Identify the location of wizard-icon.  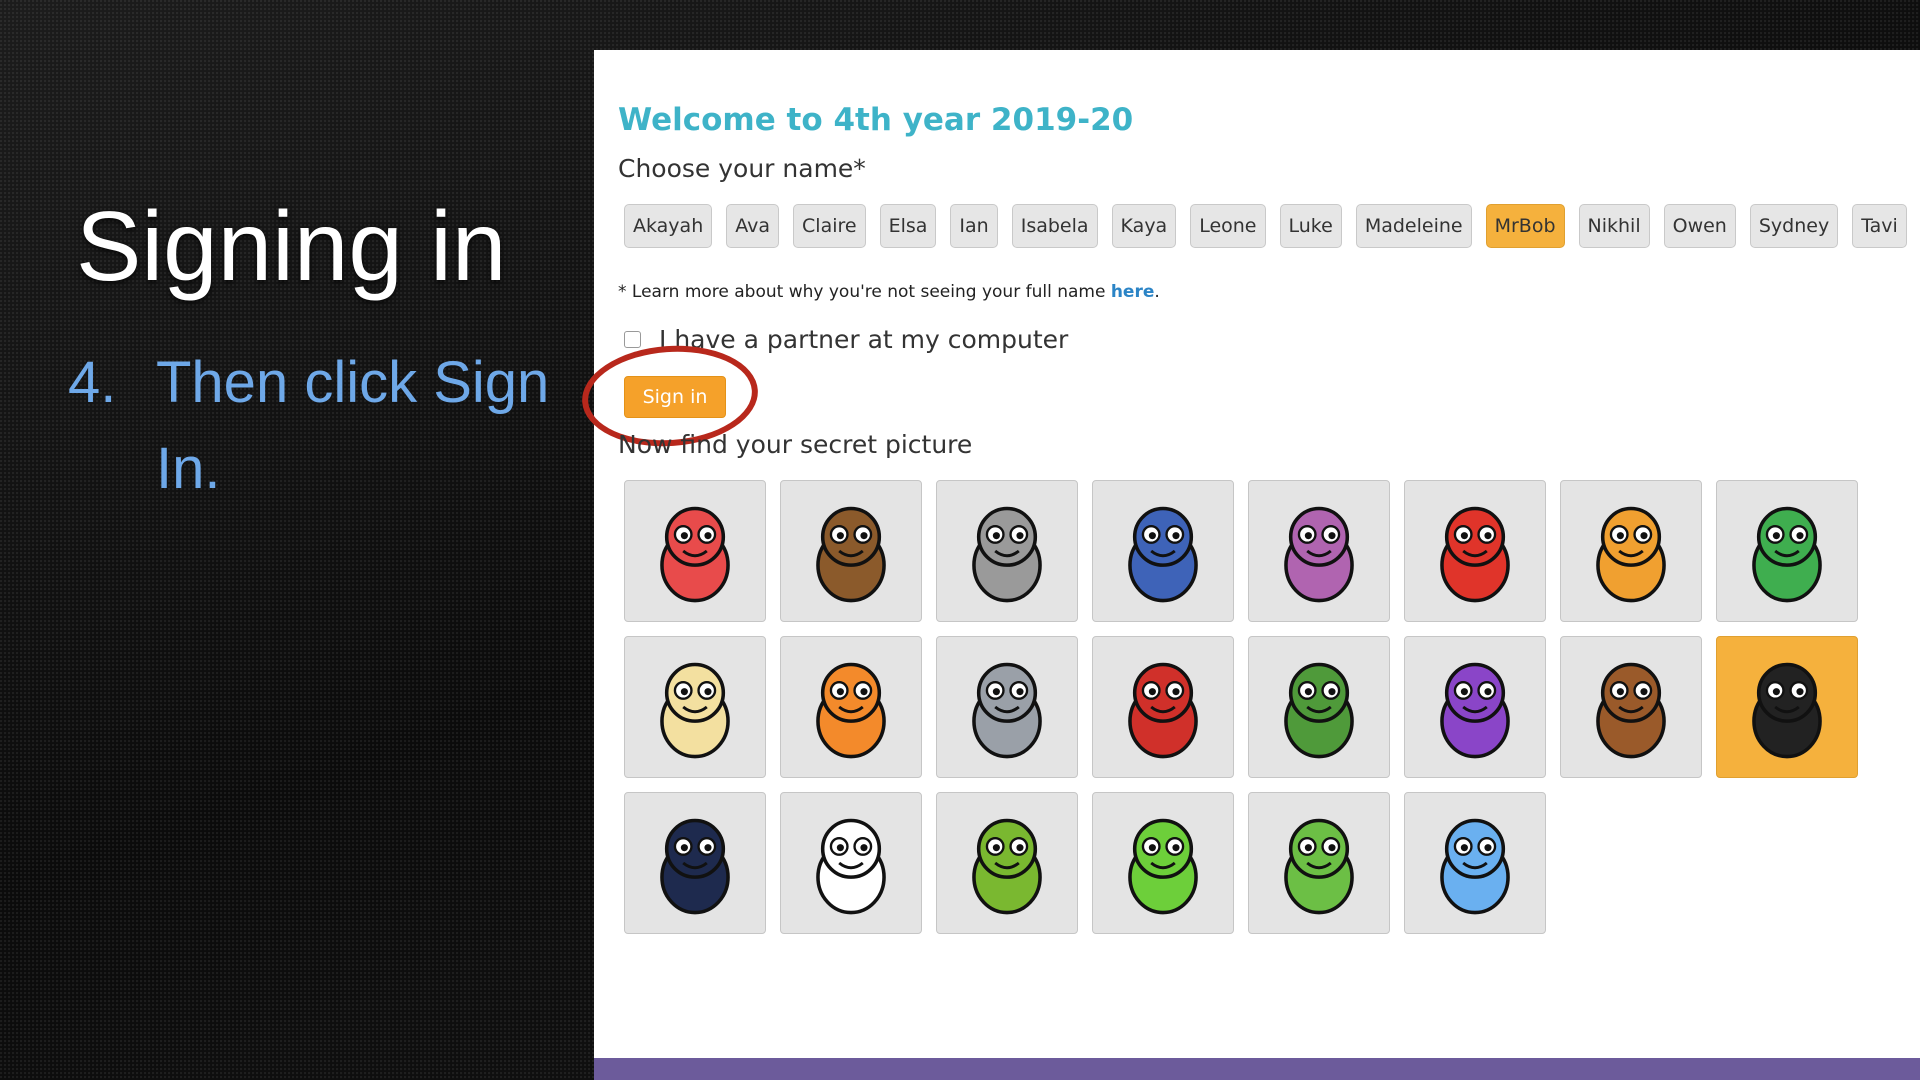
(1163, 554).